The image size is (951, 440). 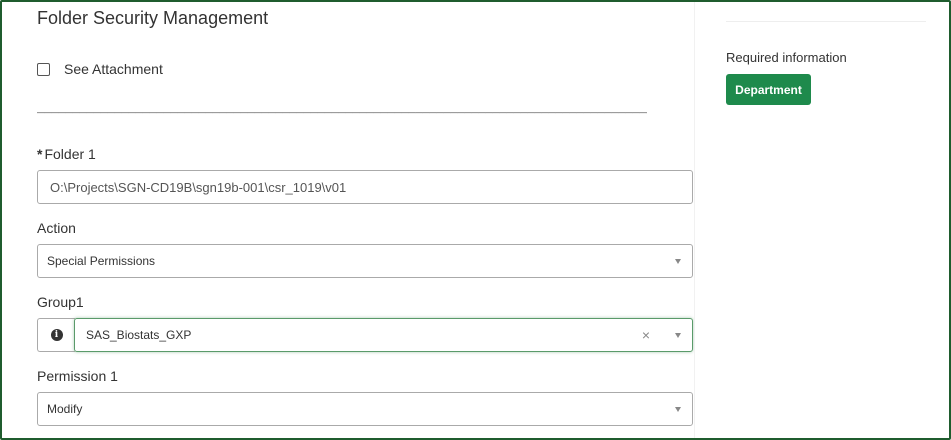 I want to click on department-button: Department, so click(x=768, y=89).